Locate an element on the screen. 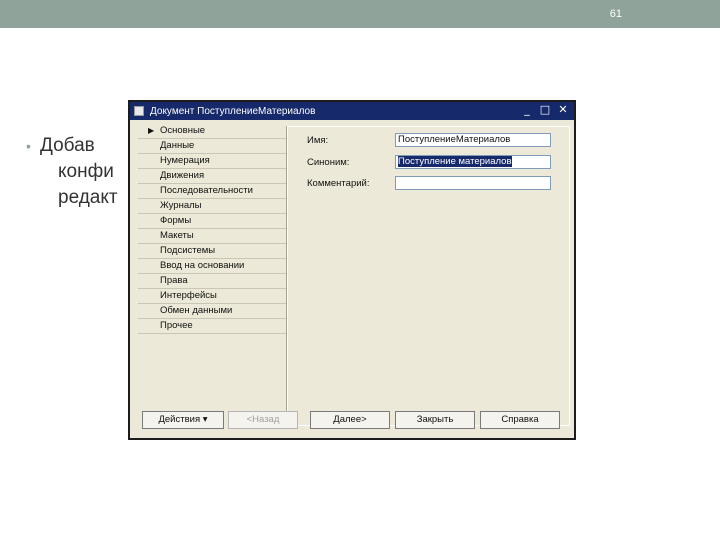 This screenshot has height=540, width=720. maximize-icon: □ is located at coordinates (545, 110).